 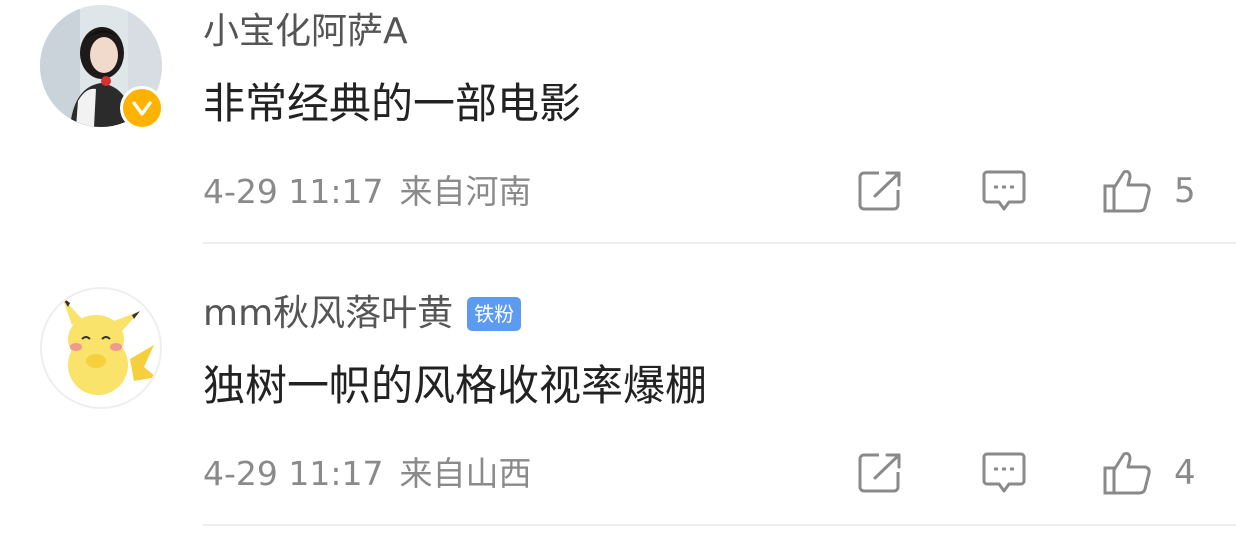 I want to click on username: 小宝化阿萨A, so click(x=305, y=32).